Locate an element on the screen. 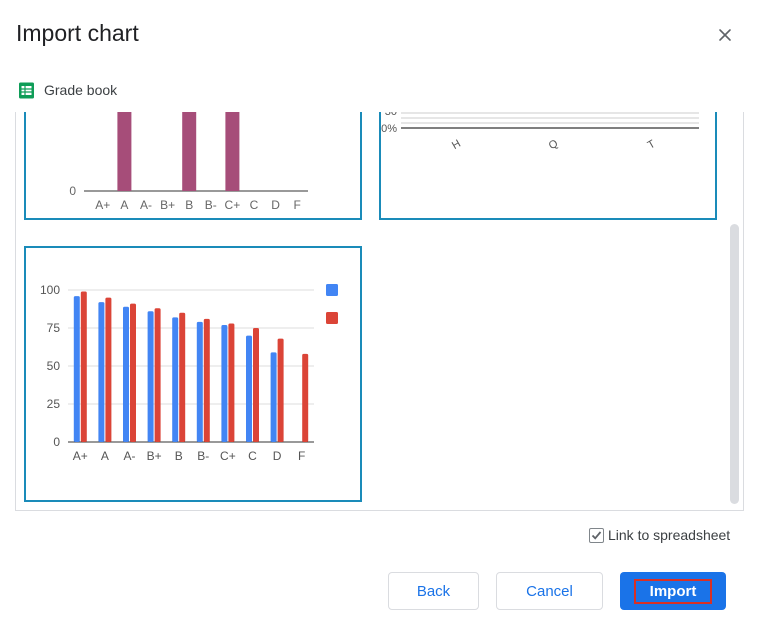 The height and width of the screenshot is (633, 762). x-tick-label: T is located at coordinates (652, 145).